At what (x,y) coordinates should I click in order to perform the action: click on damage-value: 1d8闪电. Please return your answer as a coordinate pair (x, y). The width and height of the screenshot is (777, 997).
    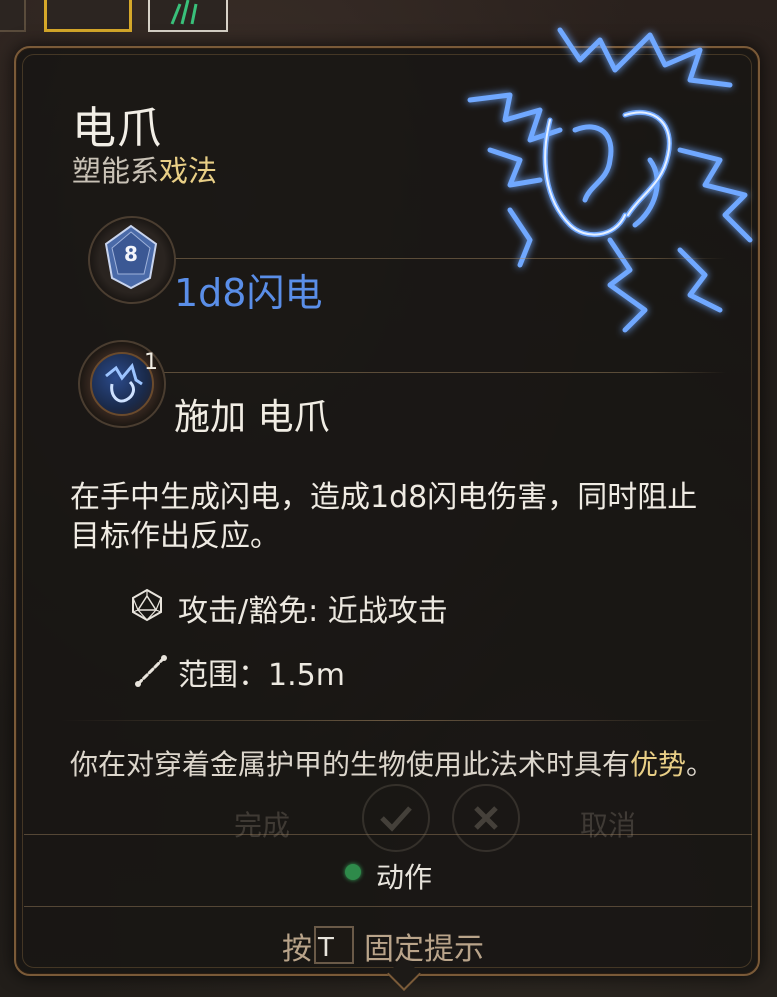
    Looking at the image, I should click on (248, 293).